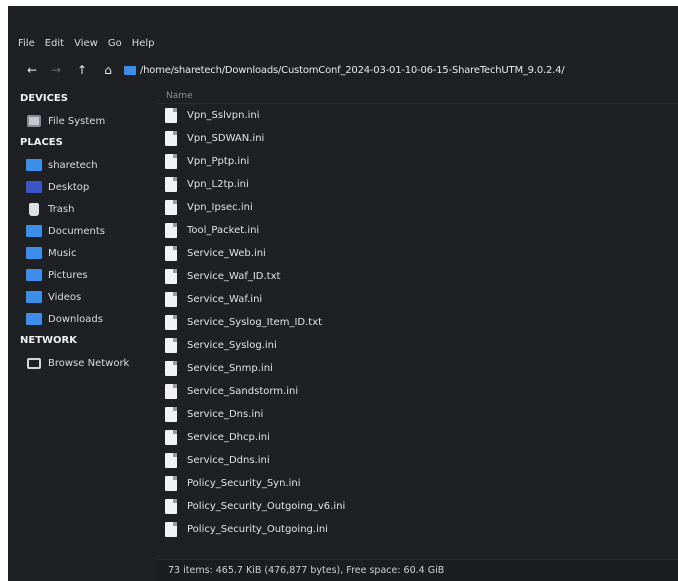  What do you see at coordinates (417, 115) in the screenshot?
I see `file-row: Vpn_Sslvpn.ini` at bounding box center [417, 115].